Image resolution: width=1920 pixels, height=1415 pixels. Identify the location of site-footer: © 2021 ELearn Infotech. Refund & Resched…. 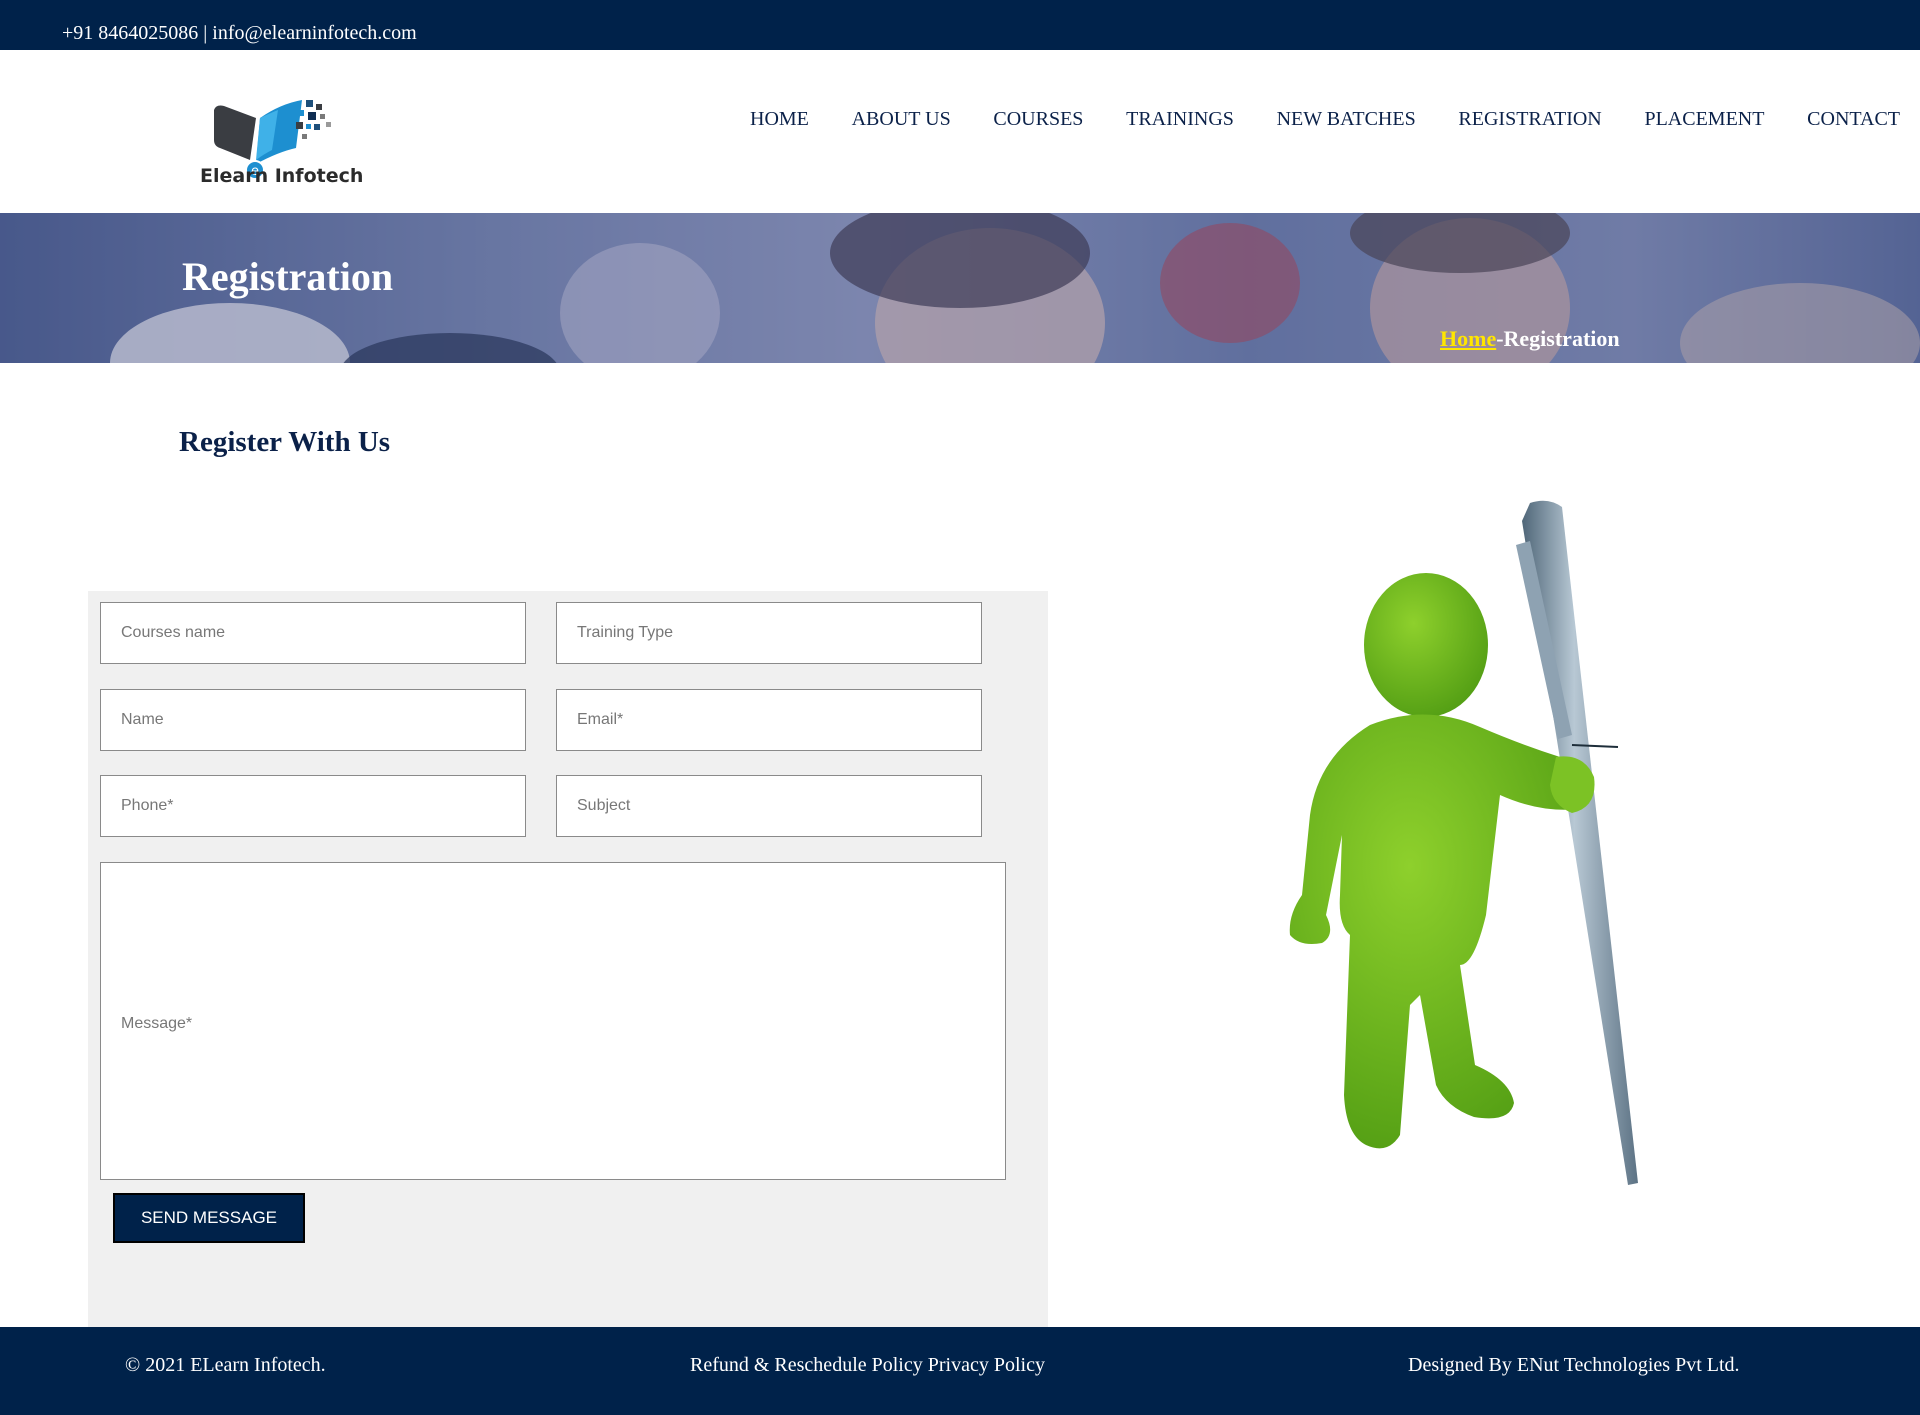
(960, 1371).